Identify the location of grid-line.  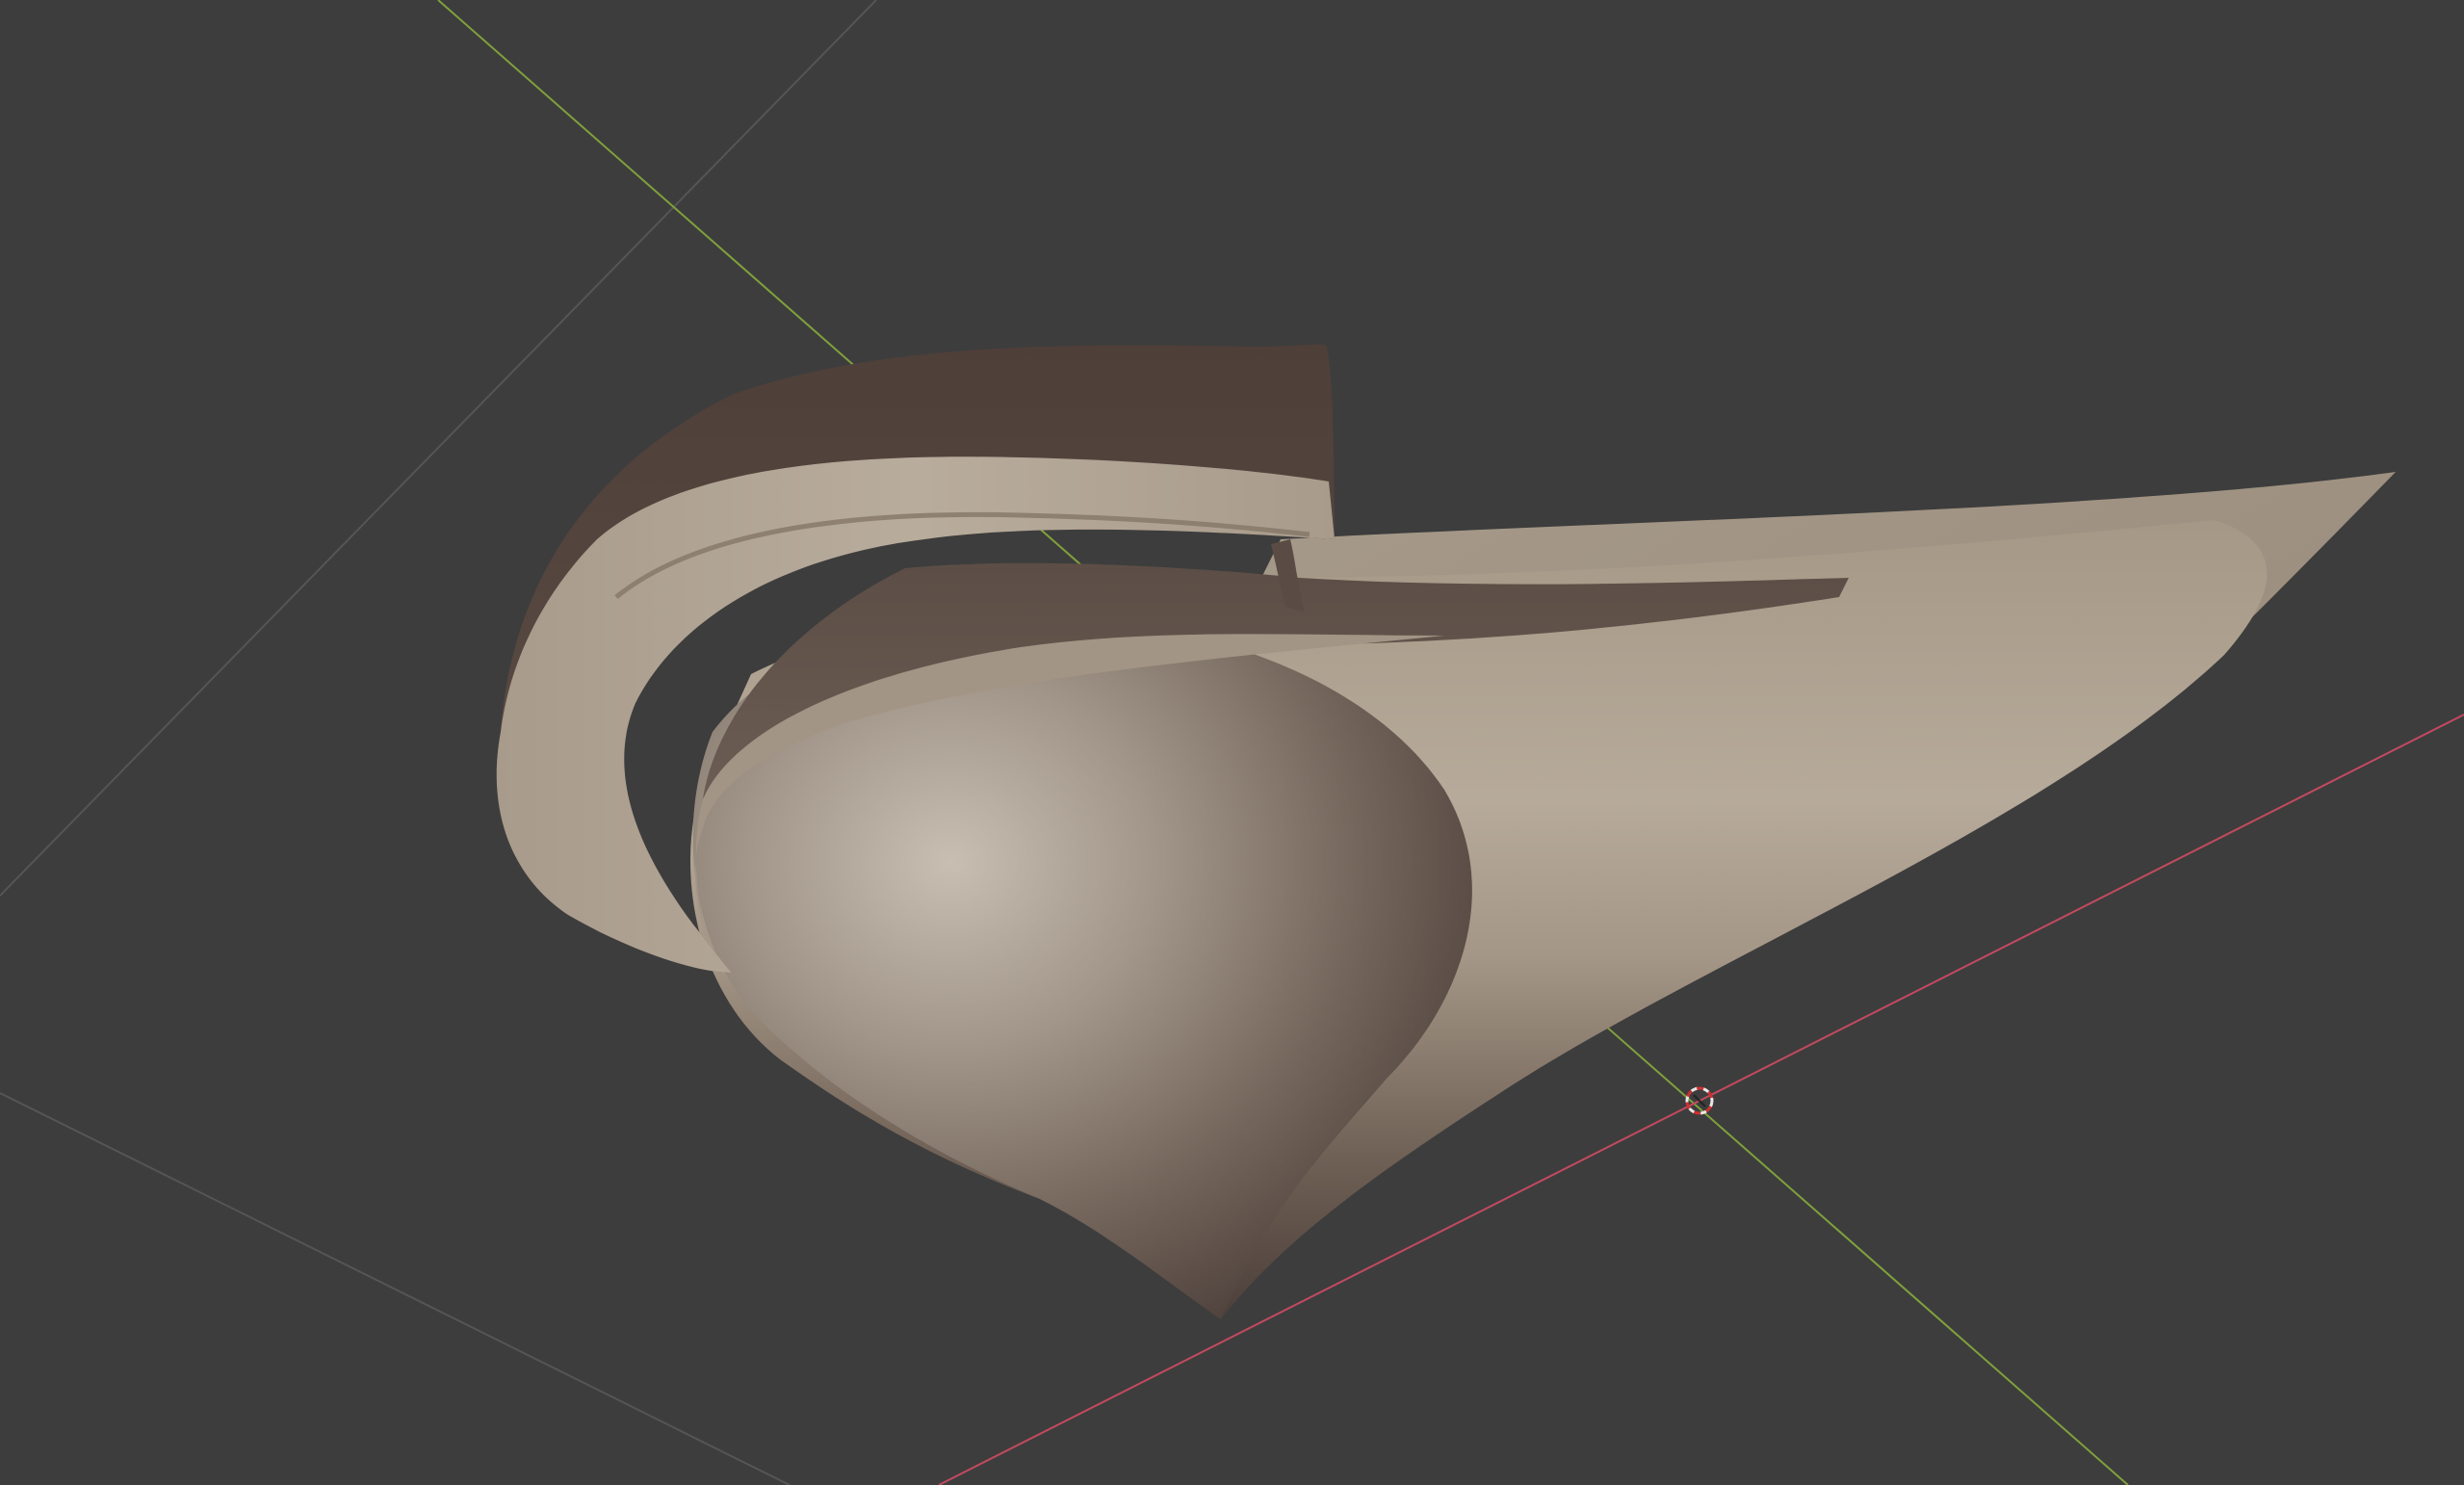
(395, 1288).